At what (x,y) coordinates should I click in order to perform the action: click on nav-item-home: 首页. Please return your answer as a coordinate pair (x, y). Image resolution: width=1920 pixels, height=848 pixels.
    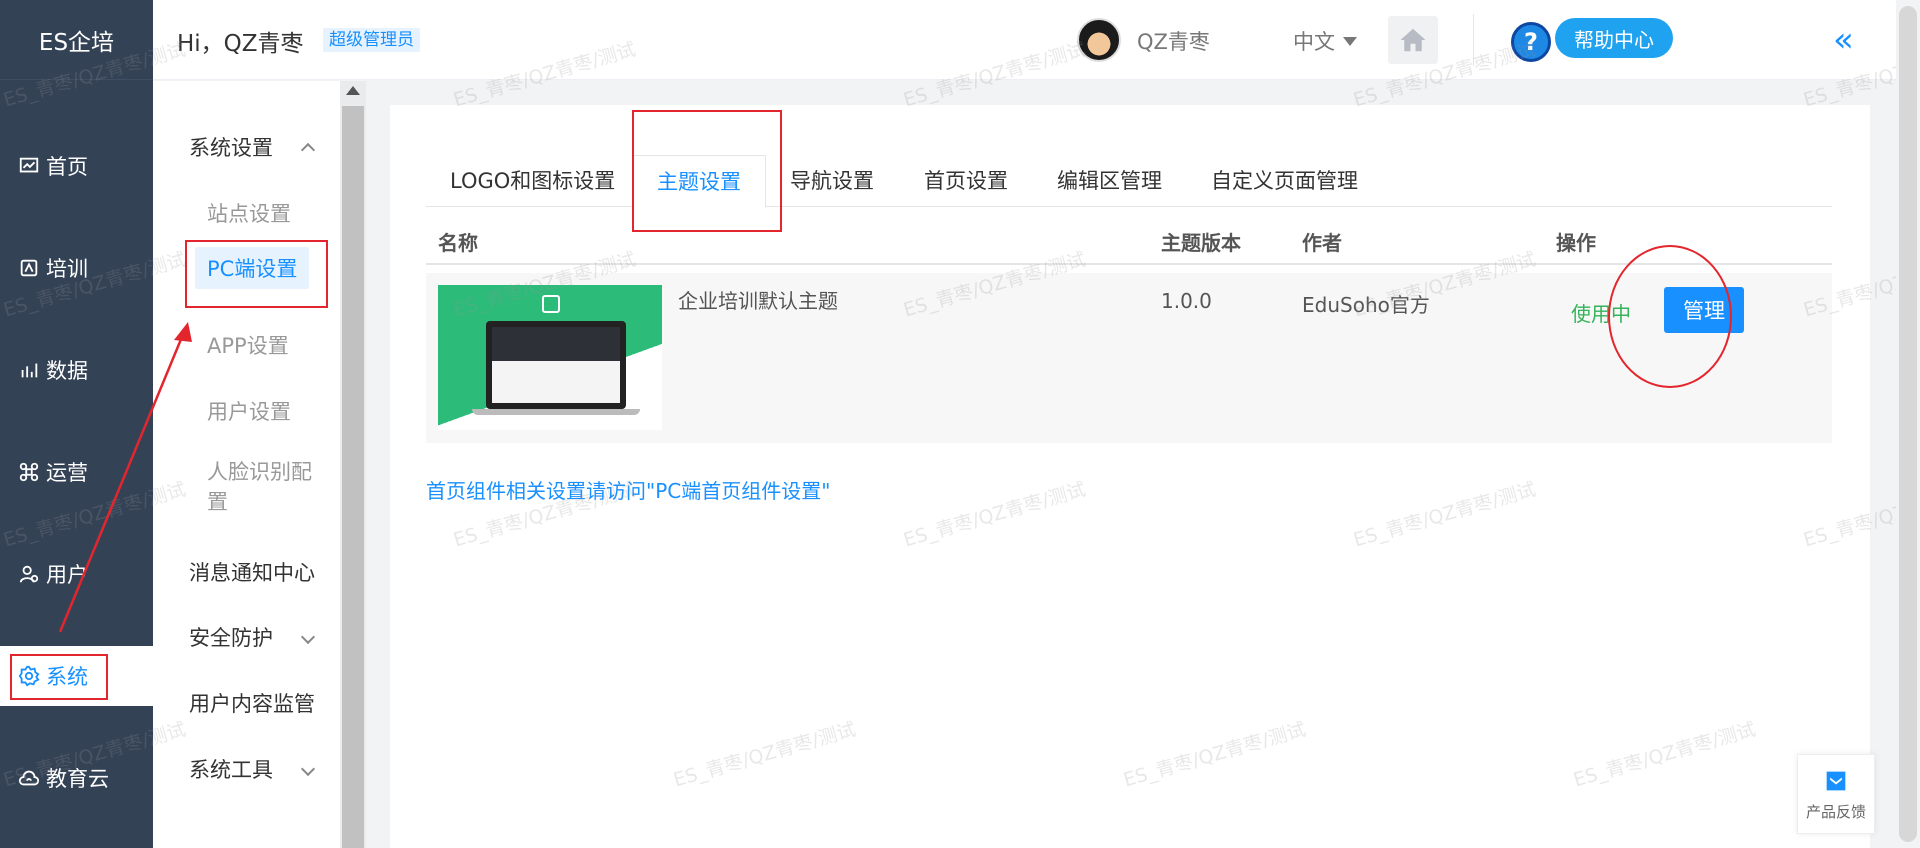
    Looking at the image, I should click on (76, 166).